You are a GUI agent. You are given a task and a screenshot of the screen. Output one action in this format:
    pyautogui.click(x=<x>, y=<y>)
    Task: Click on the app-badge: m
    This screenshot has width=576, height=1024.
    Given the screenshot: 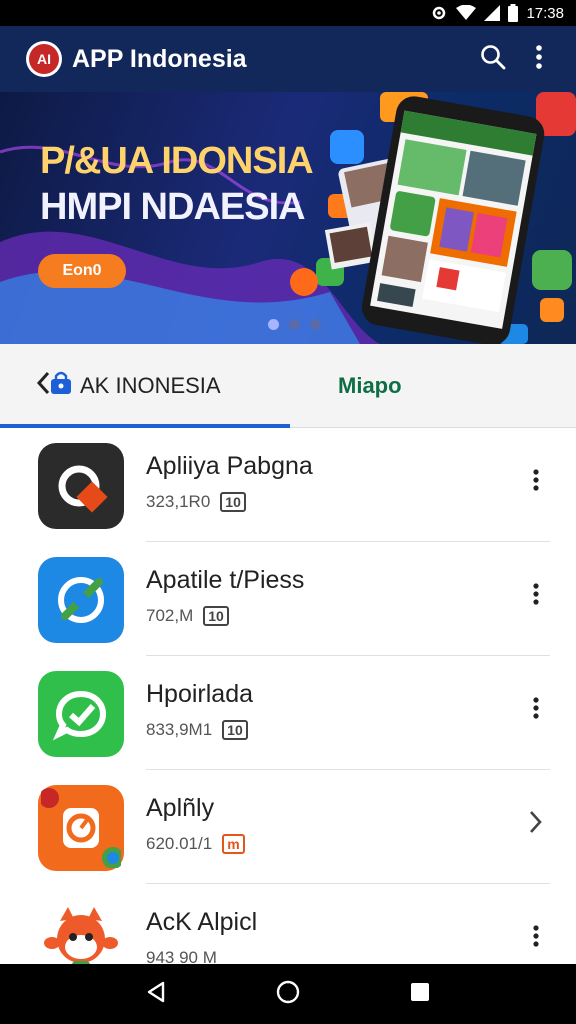 What is the action you would take?
    pyautogui.click(x=233, y=844)
    